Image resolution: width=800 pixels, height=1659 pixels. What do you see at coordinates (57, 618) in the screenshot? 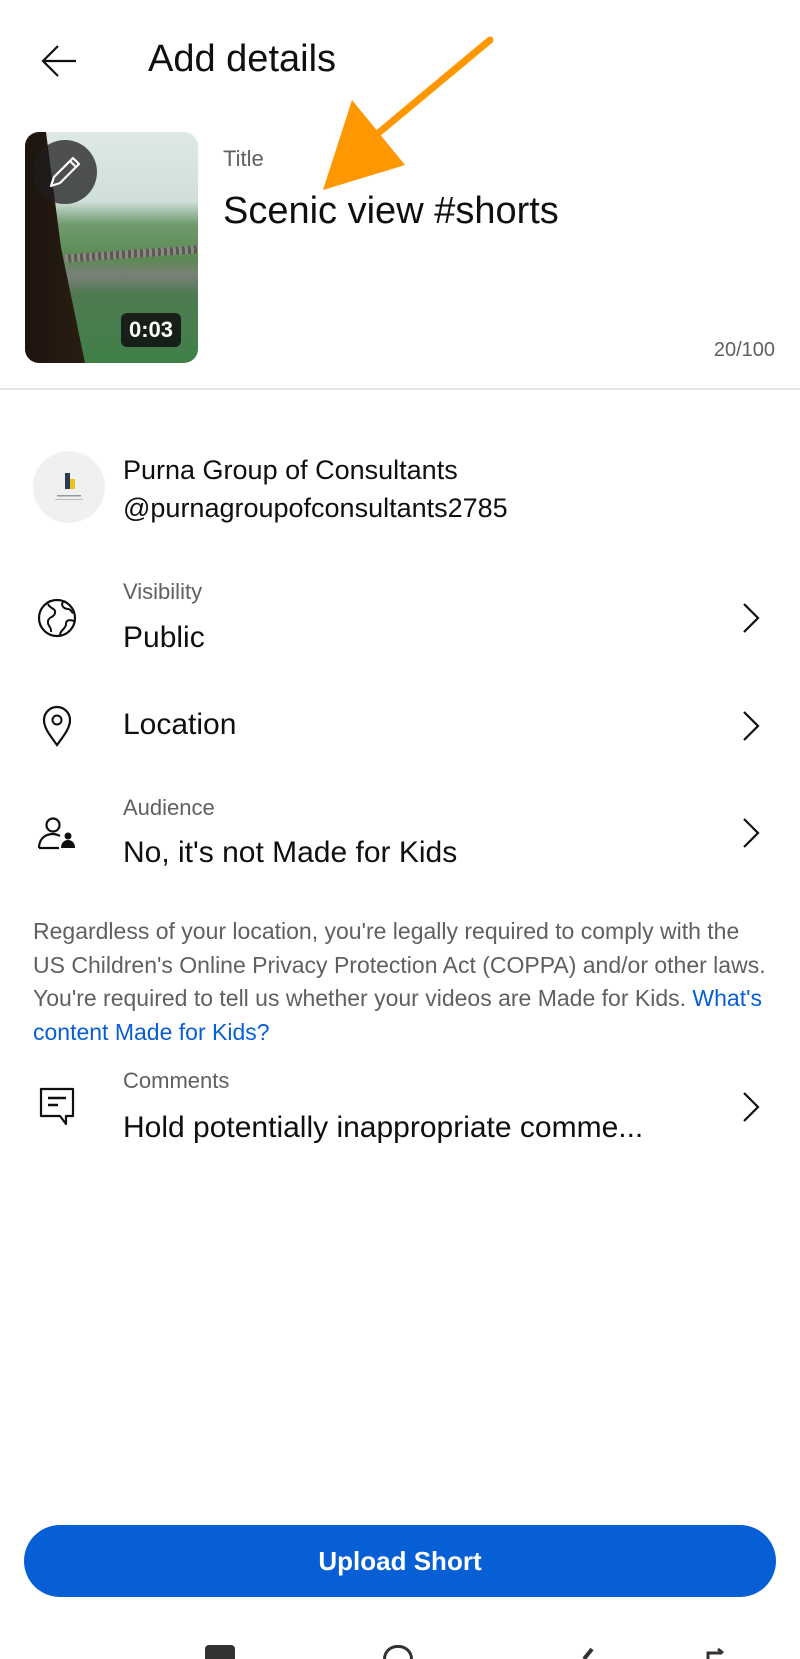
I see `globe-icon` at bounding box center [57, 618].